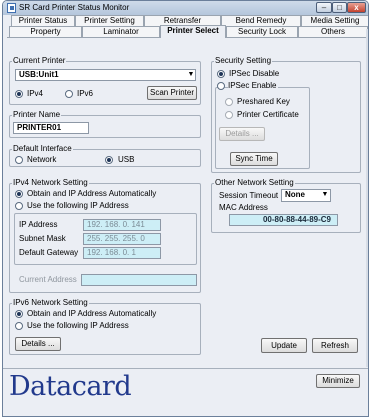 Image resolution: width=371 pixels, height=417 pixels. Describe the element at coordinates (126, 159) in the screenshot. I see `usb-label: USB` at that location.